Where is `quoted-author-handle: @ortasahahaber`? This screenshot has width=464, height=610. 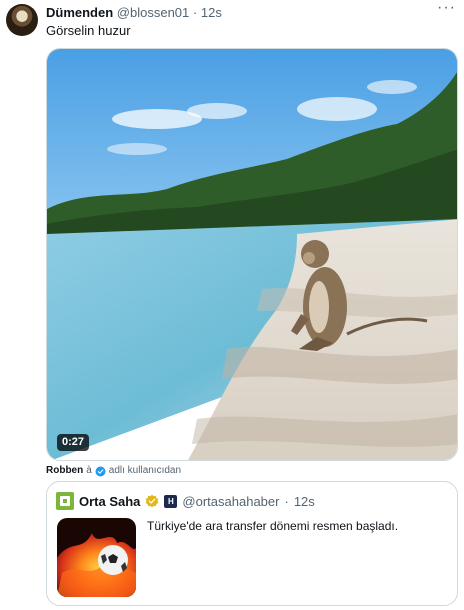 quoted-author-handle: @ortasahahaber is located at coordinates (230, 501).